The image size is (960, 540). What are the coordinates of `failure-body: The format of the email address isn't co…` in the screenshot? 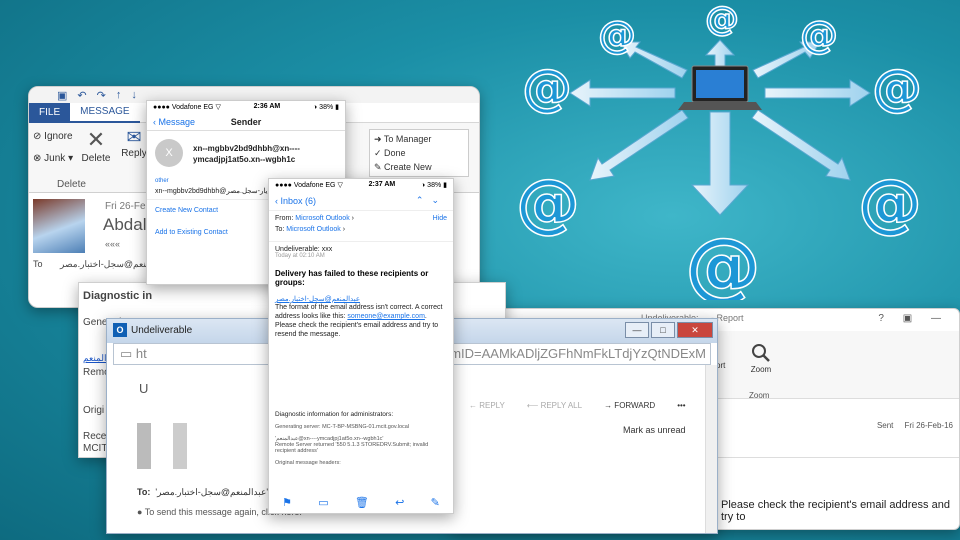 It's located at (359, 321).